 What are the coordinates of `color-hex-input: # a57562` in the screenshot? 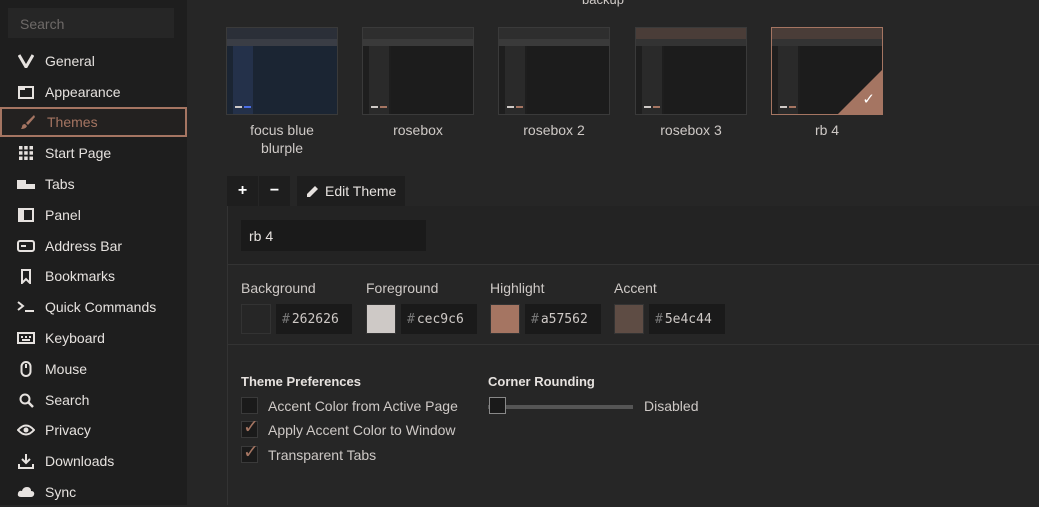 It's located at (563, 319).